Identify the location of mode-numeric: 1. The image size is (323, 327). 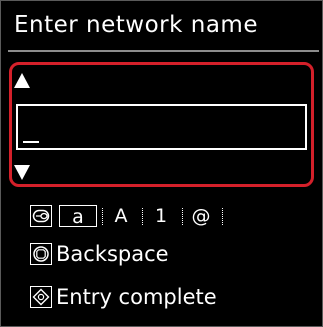
(161, 216).